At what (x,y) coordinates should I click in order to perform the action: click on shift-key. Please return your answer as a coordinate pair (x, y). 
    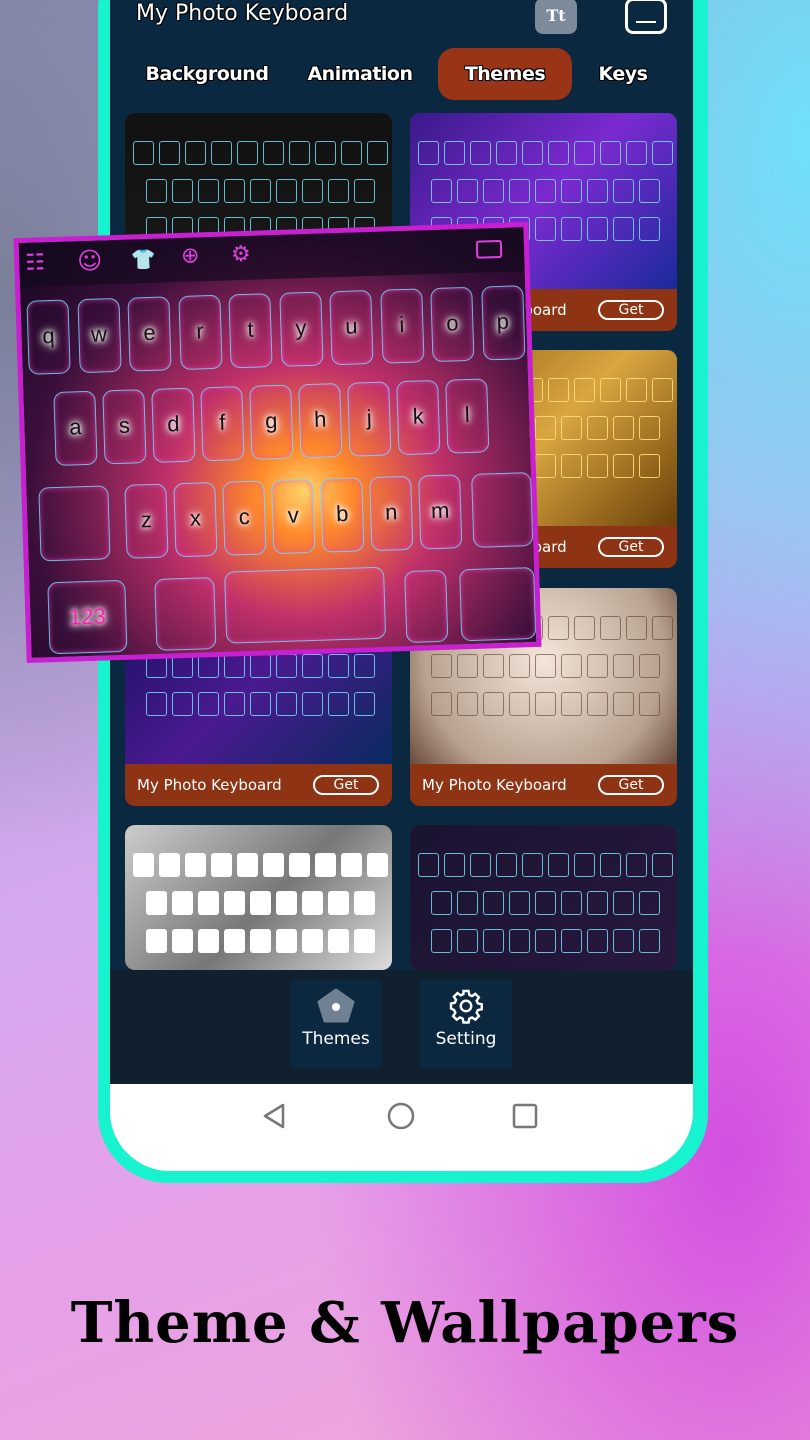
    Looking at the image, I should click on (74, 523).